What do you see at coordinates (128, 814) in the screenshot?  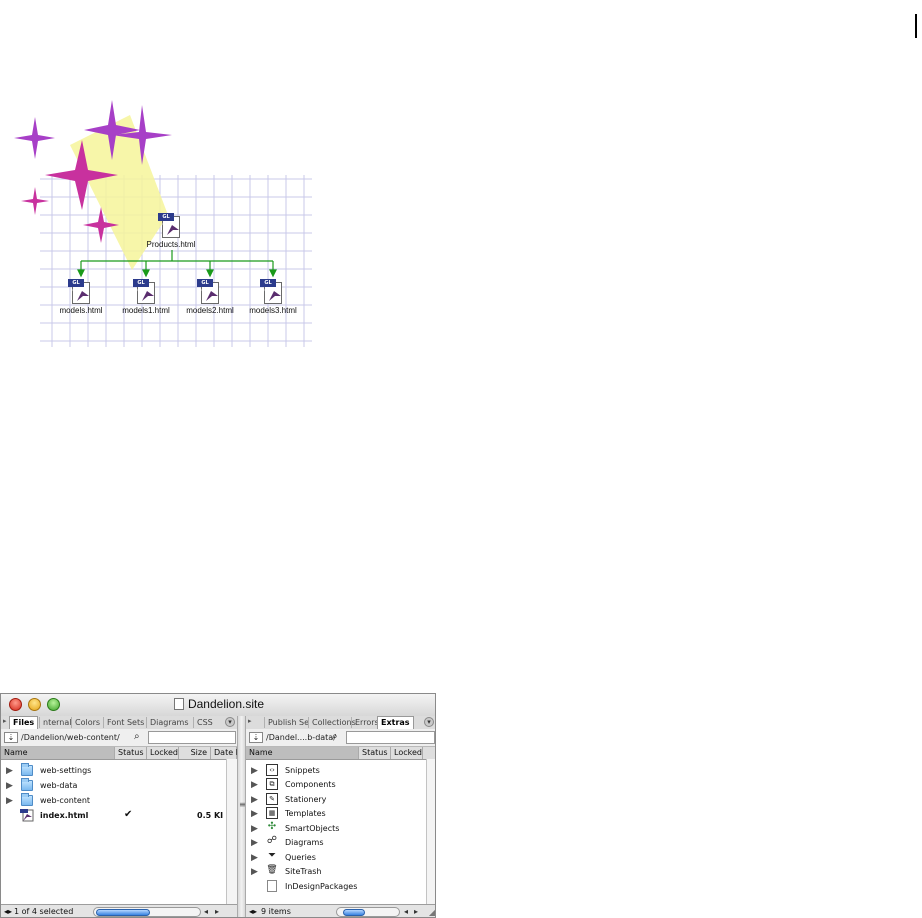 I see `status-check-icon: ✔` at bounding box center [128, 814].